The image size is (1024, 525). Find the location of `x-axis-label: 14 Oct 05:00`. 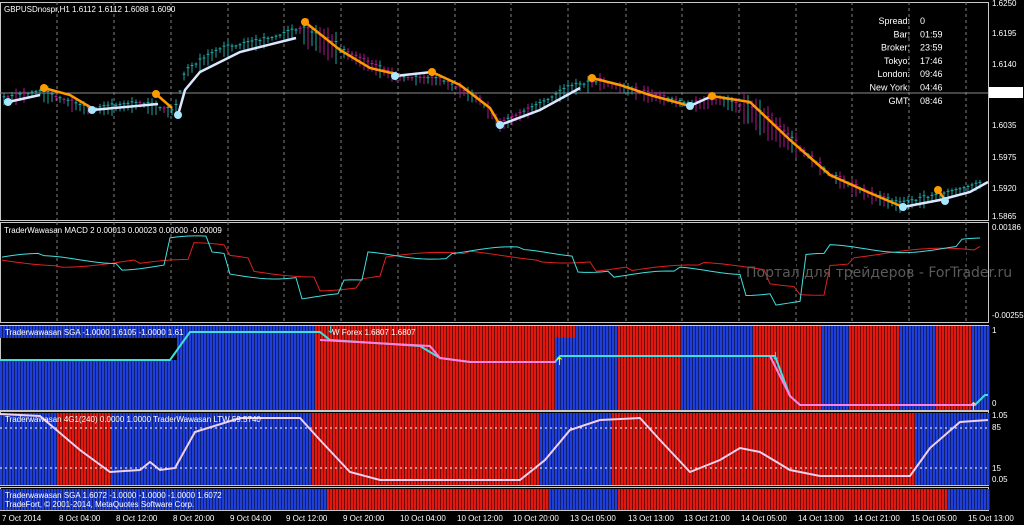

x-axis-label: 14 Oct 05:00 is located at coordinates (764, 518).